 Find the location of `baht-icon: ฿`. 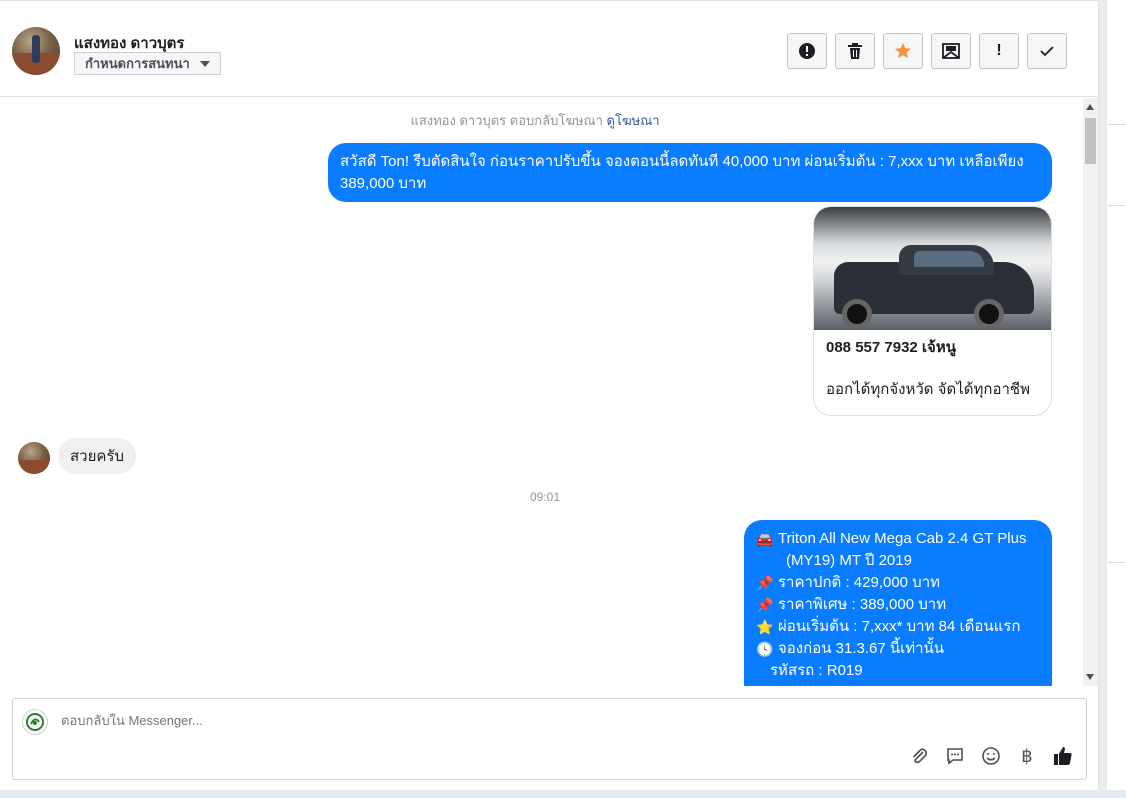

baht-icon: ฿ is located at coordinates (1027, 755).